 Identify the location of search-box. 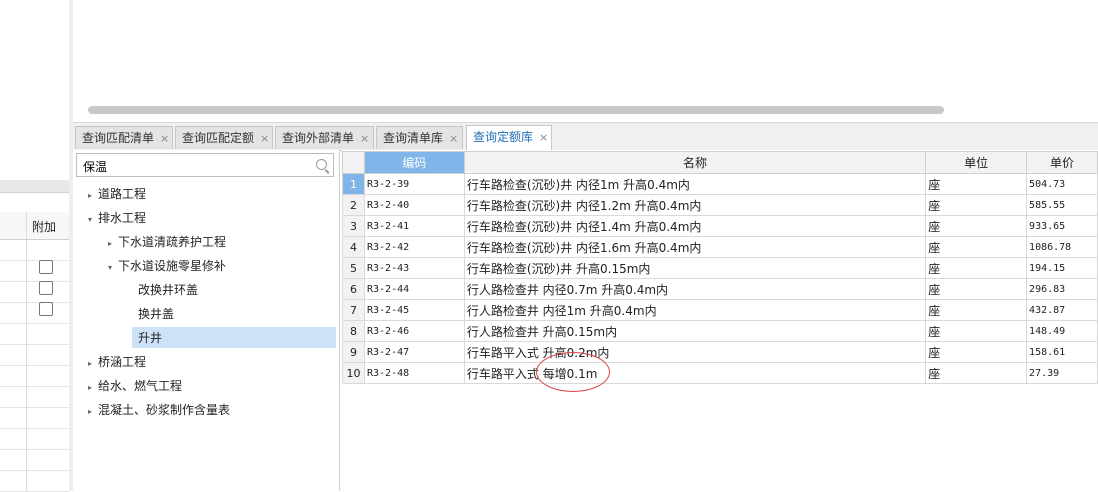
(205, 165).